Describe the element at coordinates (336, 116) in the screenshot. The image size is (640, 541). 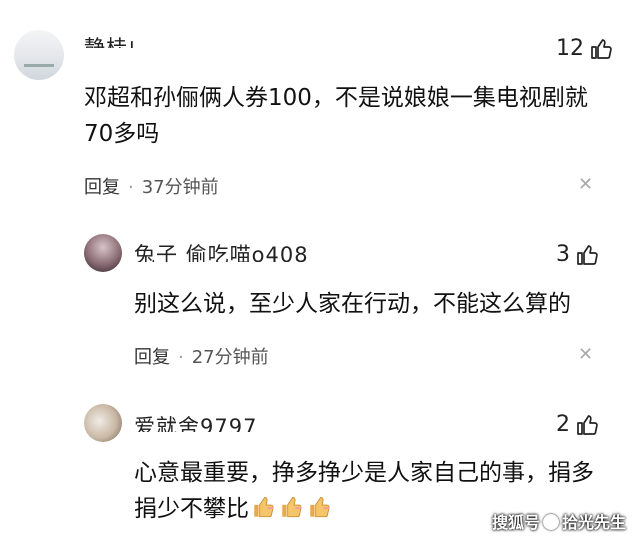
I see `comment-text: 邓超和孙俪俩人券100，不是说娘娘一集电视剧就70多吗` at that location.